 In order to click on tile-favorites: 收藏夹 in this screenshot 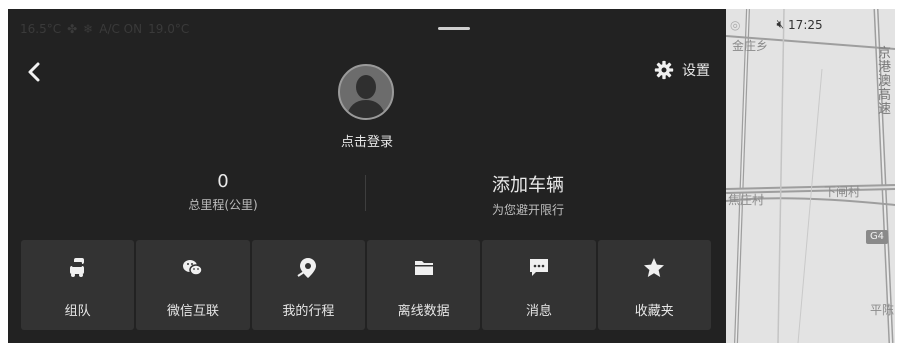, I will do `click(654, 285)`.